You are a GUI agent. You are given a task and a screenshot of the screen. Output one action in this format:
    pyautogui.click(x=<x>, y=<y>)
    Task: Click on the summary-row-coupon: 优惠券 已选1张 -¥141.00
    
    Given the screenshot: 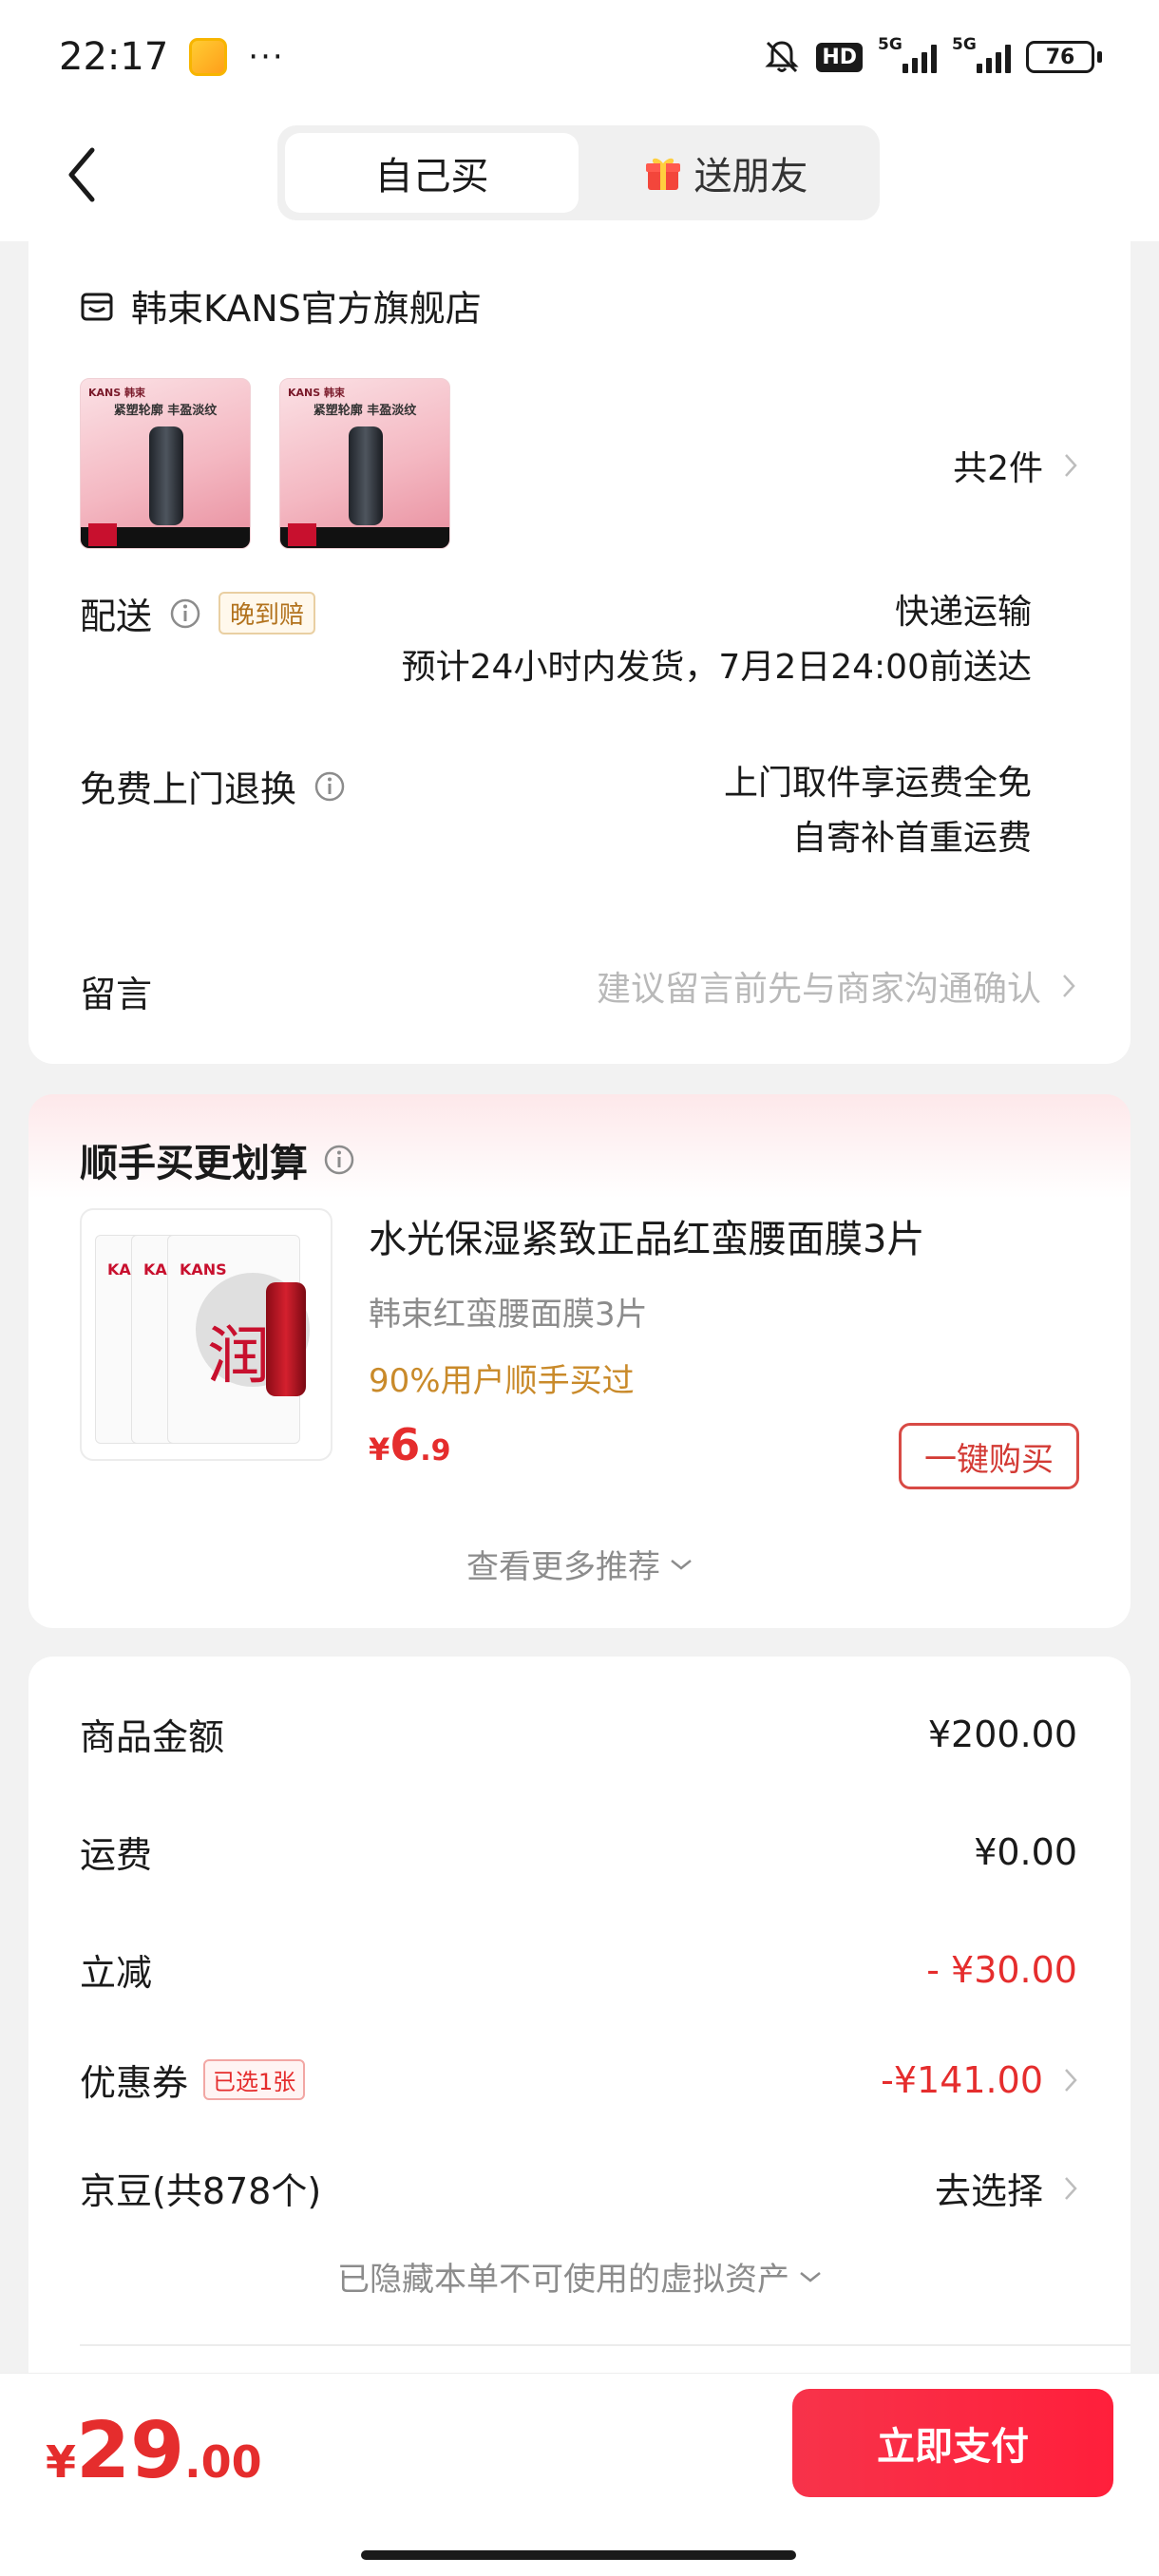 What is the action you would take?
    pyautogui.click(x=578, y=2080)
    